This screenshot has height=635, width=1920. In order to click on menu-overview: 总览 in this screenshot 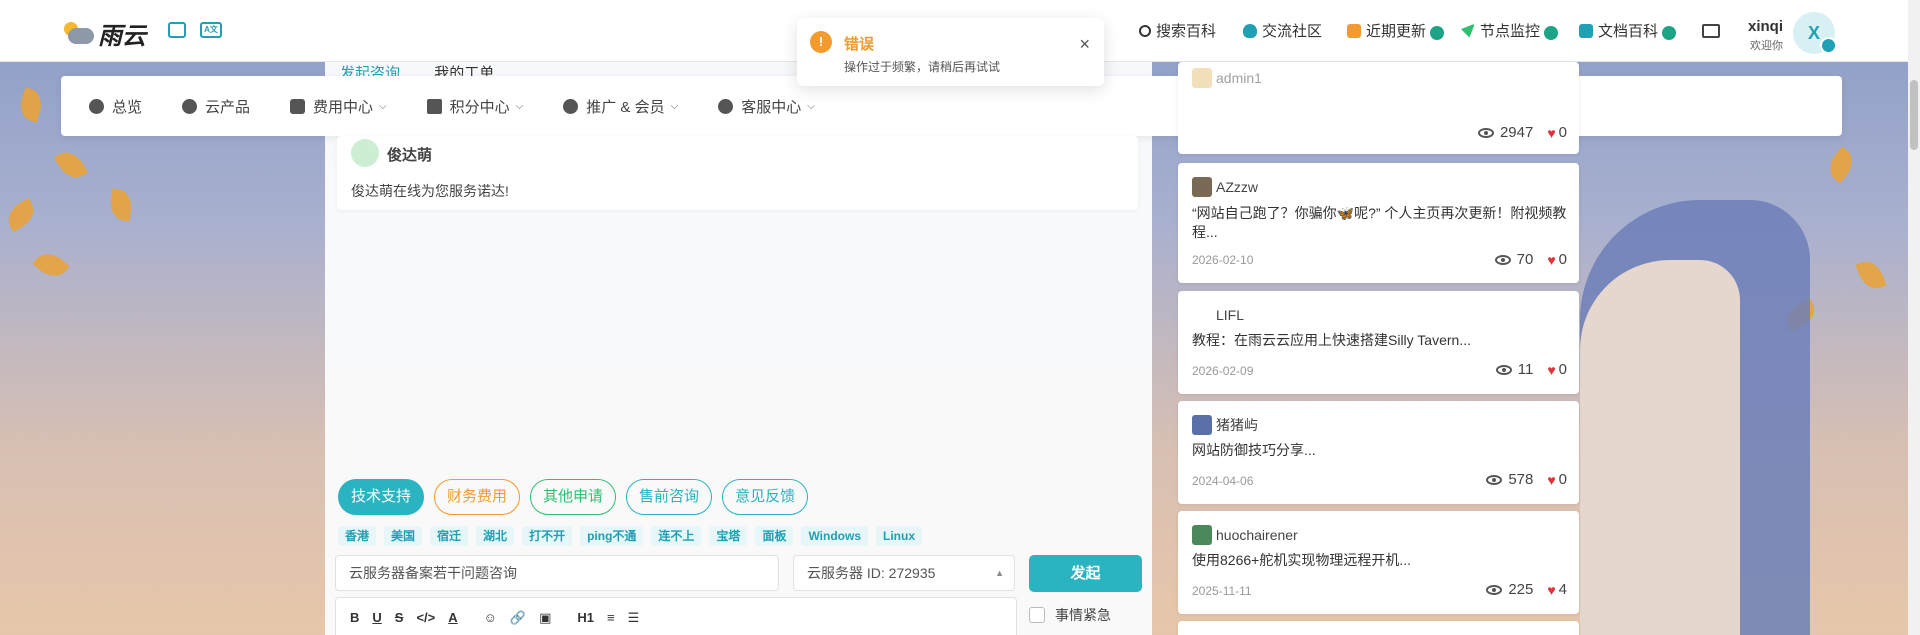, I will do `click(115, 106)`.